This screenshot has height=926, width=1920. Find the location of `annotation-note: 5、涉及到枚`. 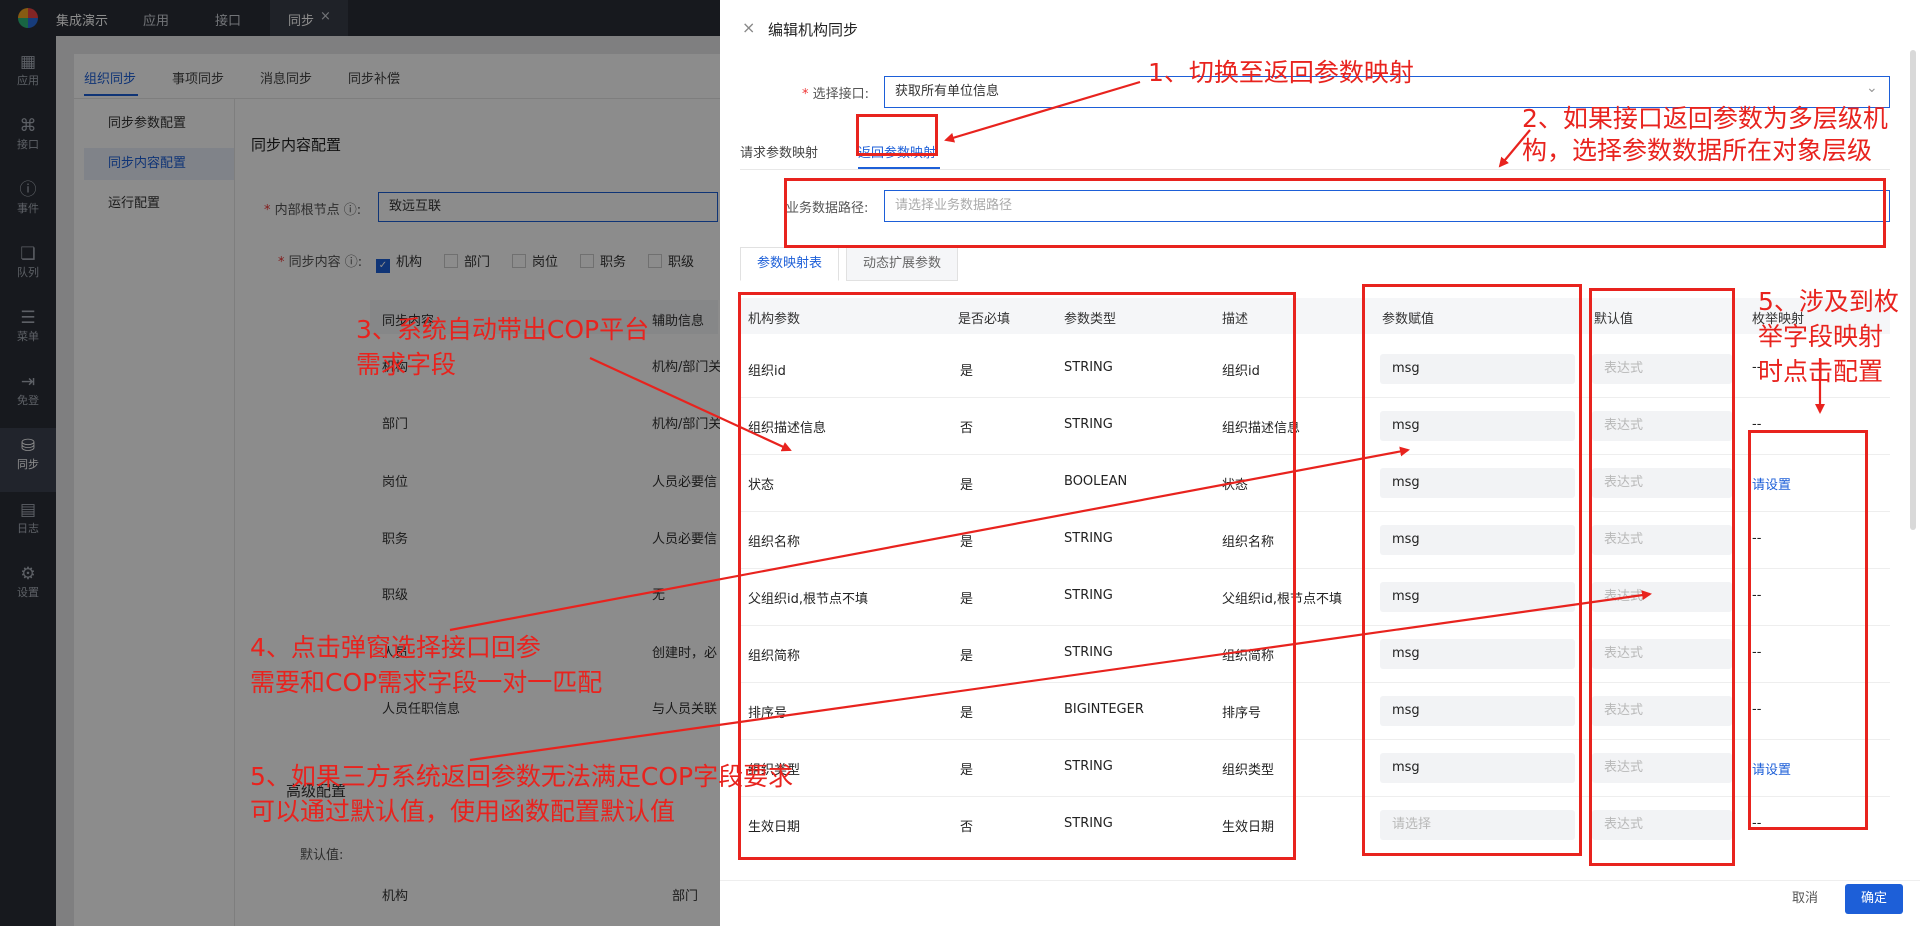

annotation-note: 5、涉及到枚 is located at coordinates (1828, 301).